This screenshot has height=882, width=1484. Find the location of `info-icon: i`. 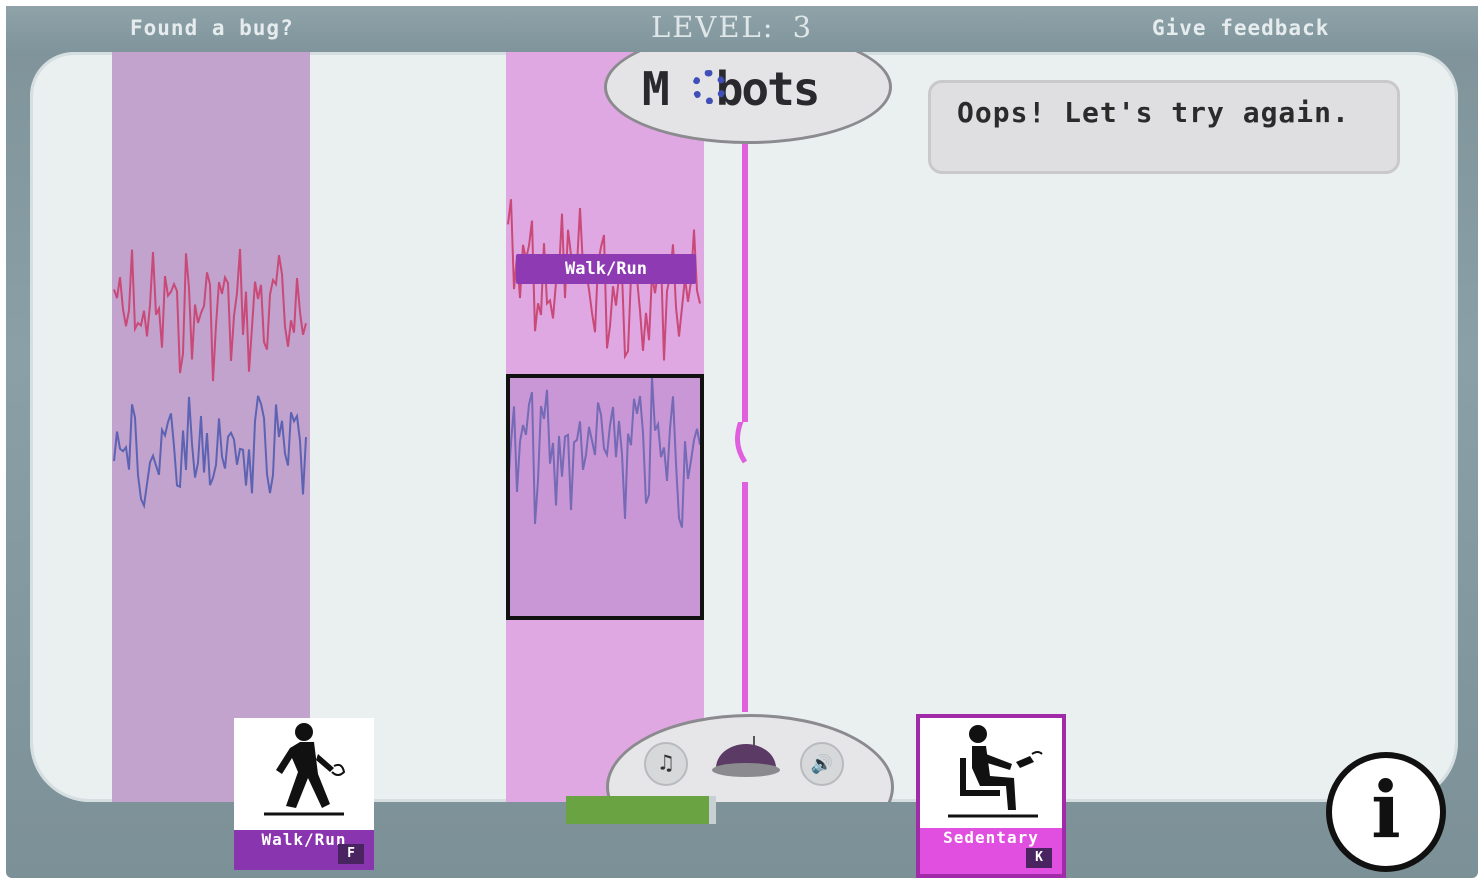

info-icon: i is located at coordinates (1386, 810).